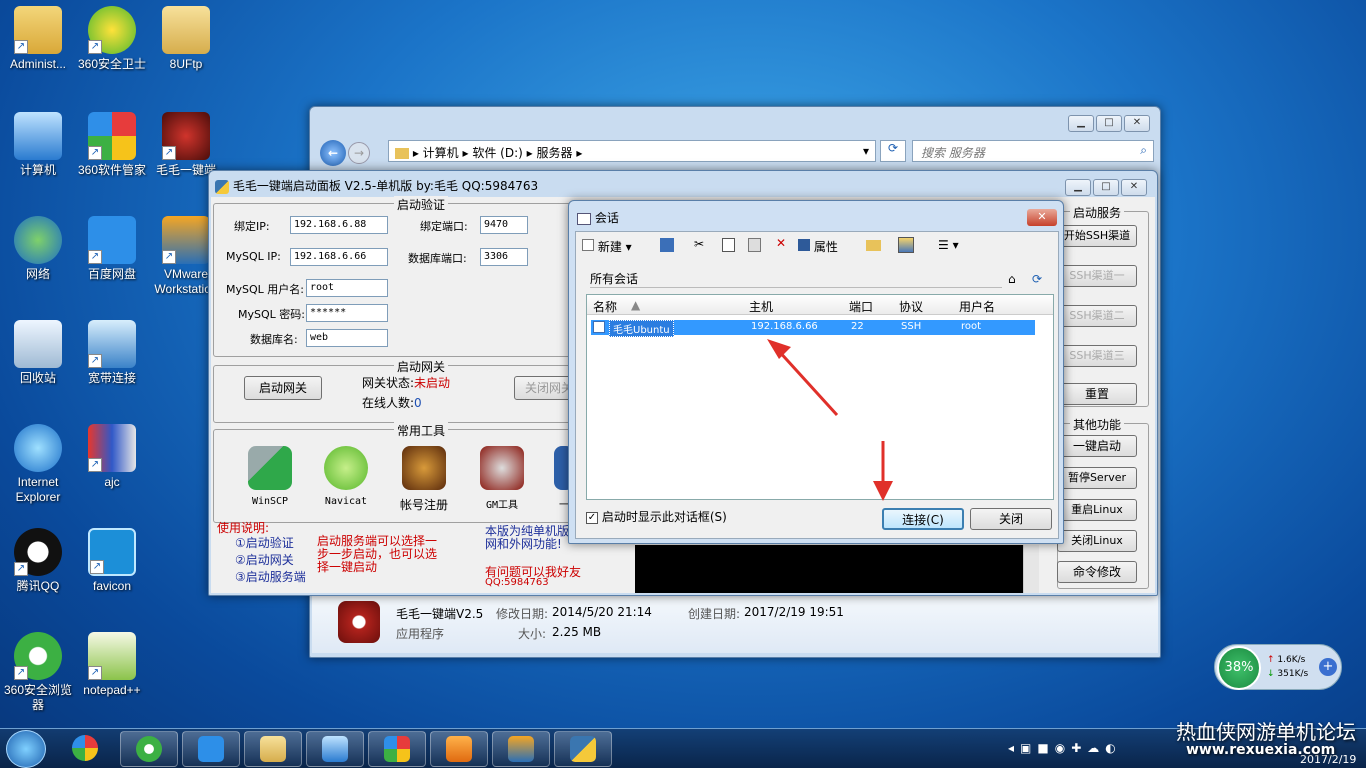  Describe the element at coordinates (38, 353) in the screenshot. I see `desktop-icon-recycle: 回收站` at that location.